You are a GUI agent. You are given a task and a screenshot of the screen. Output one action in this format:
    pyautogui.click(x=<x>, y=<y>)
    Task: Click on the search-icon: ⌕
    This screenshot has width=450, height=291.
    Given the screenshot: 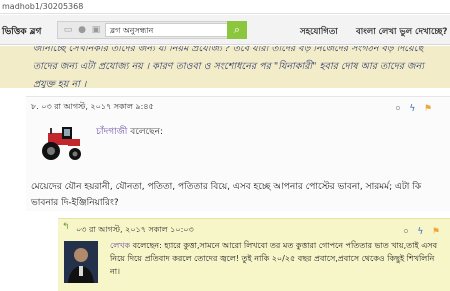 What is the action you would take?
    pyautogui.click(x=237, y=29)
    